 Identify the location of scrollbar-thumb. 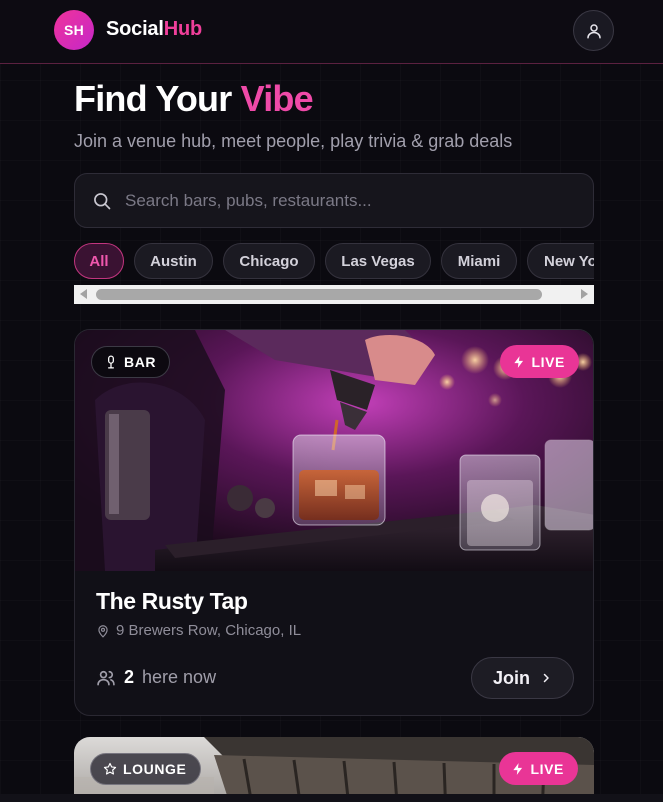
(319, 294).